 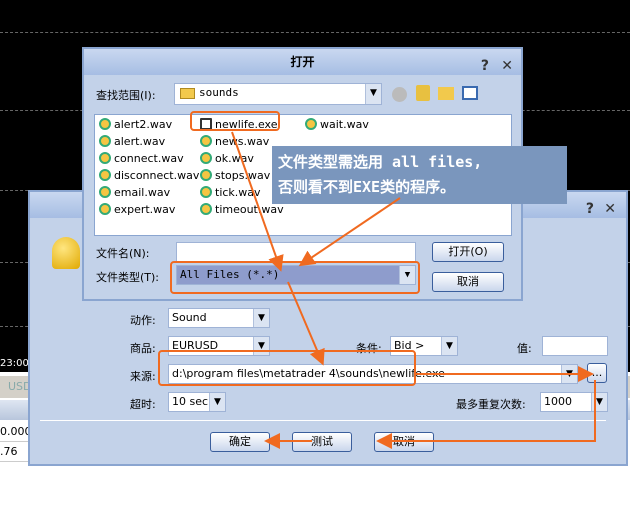 I want to click on file-item: alert.wav, so click(x=132, y=141).